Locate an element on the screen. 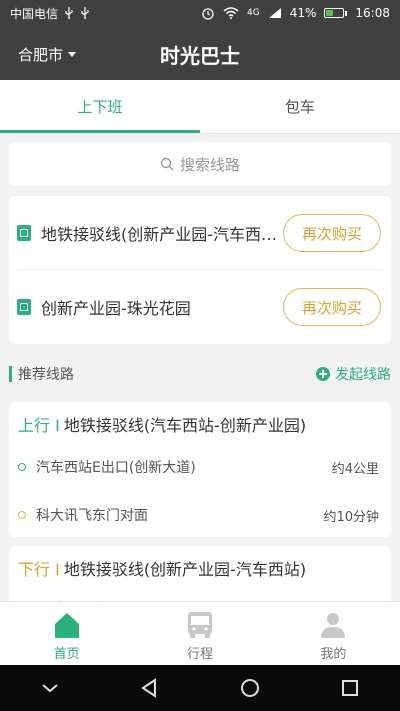 This screenshot has height=711, width=400. network-type: 4G is located at coordinates (253, 13).